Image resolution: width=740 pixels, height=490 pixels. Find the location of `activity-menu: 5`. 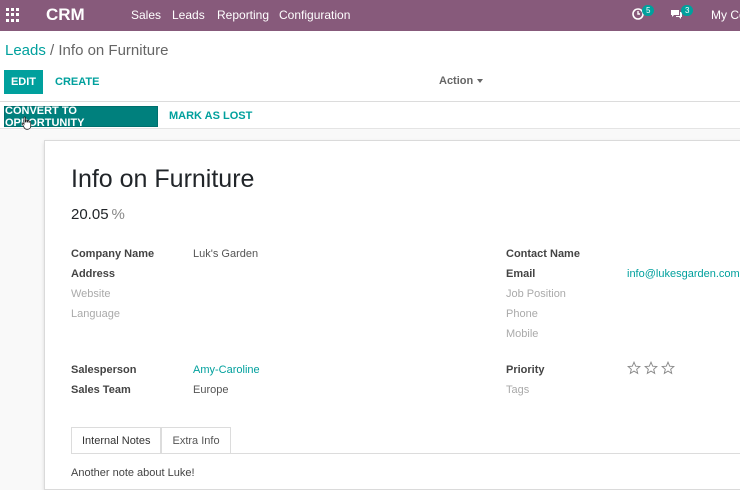

activity-menu: 5 is located at coordinates (643, 12).